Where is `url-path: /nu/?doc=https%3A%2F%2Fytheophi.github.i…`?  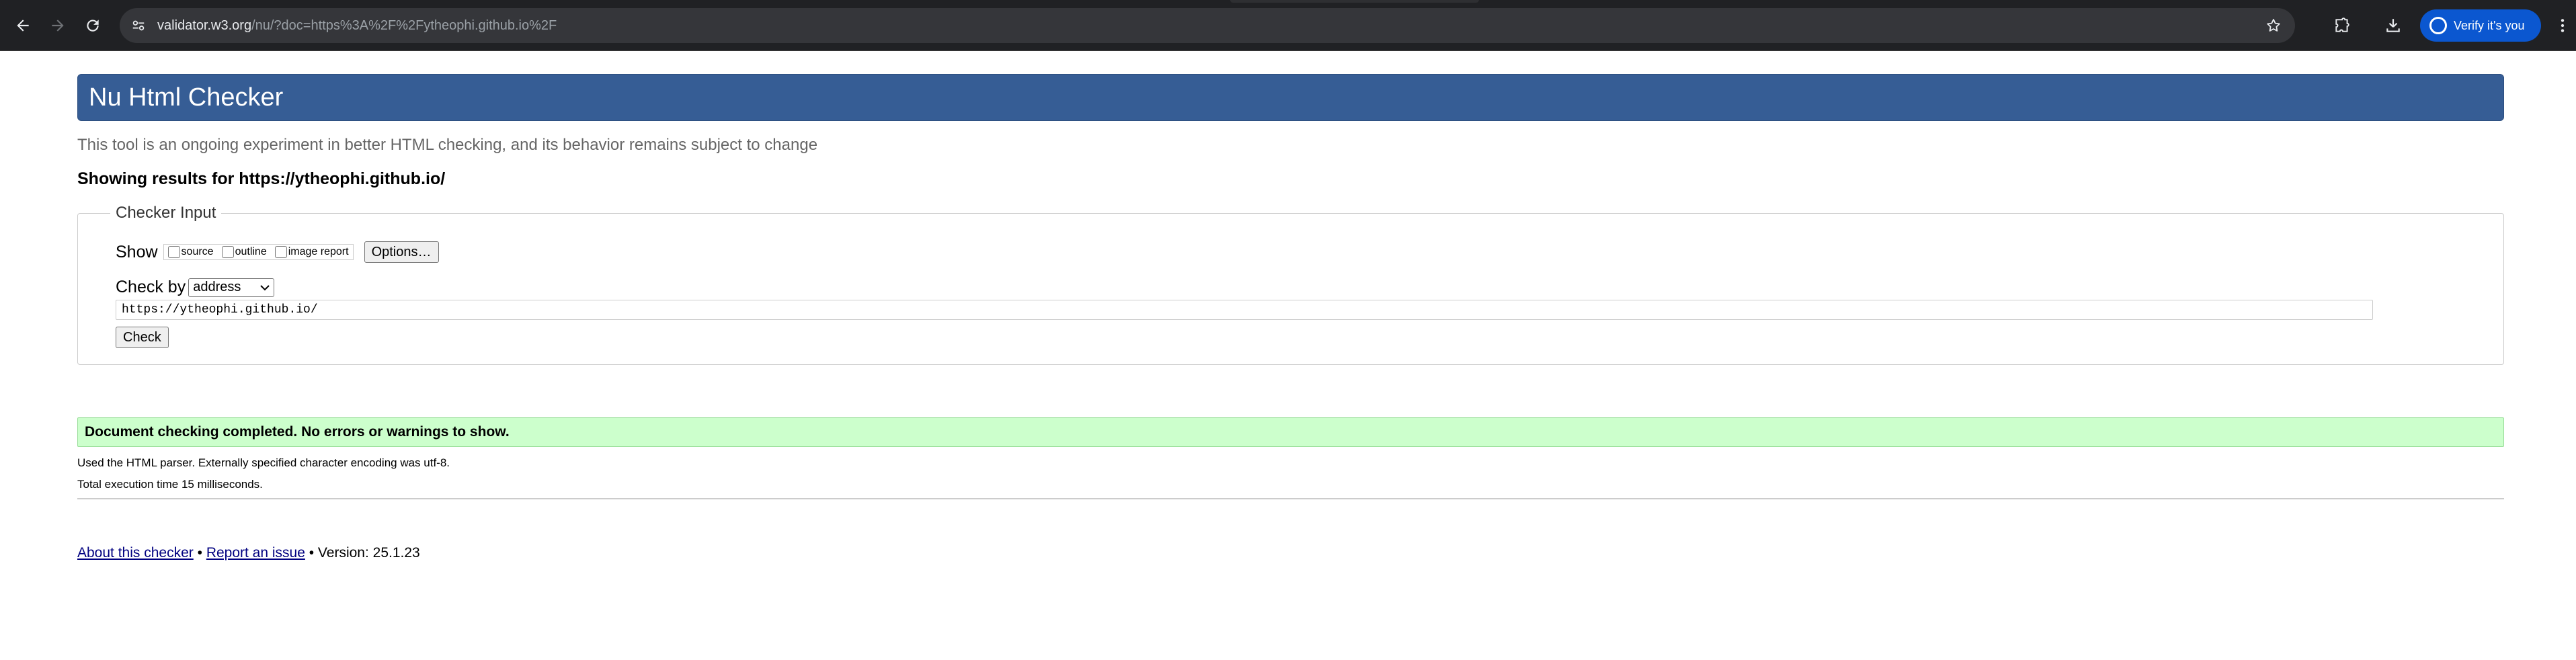 url-path: /nu/?doc=https%3A%2F%2Fytheophi.github.i… is located at coordinates (404, 25).